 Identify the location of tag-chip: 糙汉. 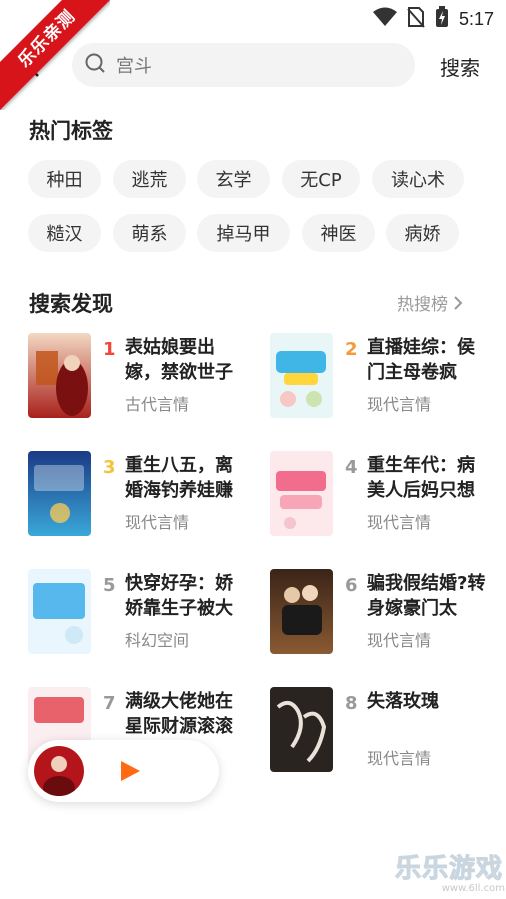
(64, 233).